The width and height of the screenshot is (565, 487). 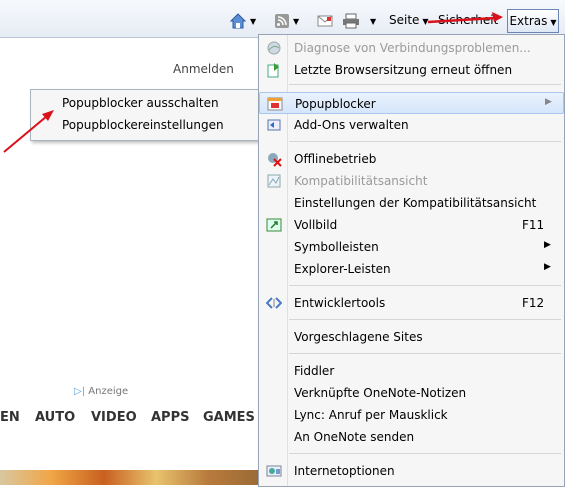 I want to click on menu-item-compat-view: Kompatibilitätsansicht, so click(x=411, y=181).